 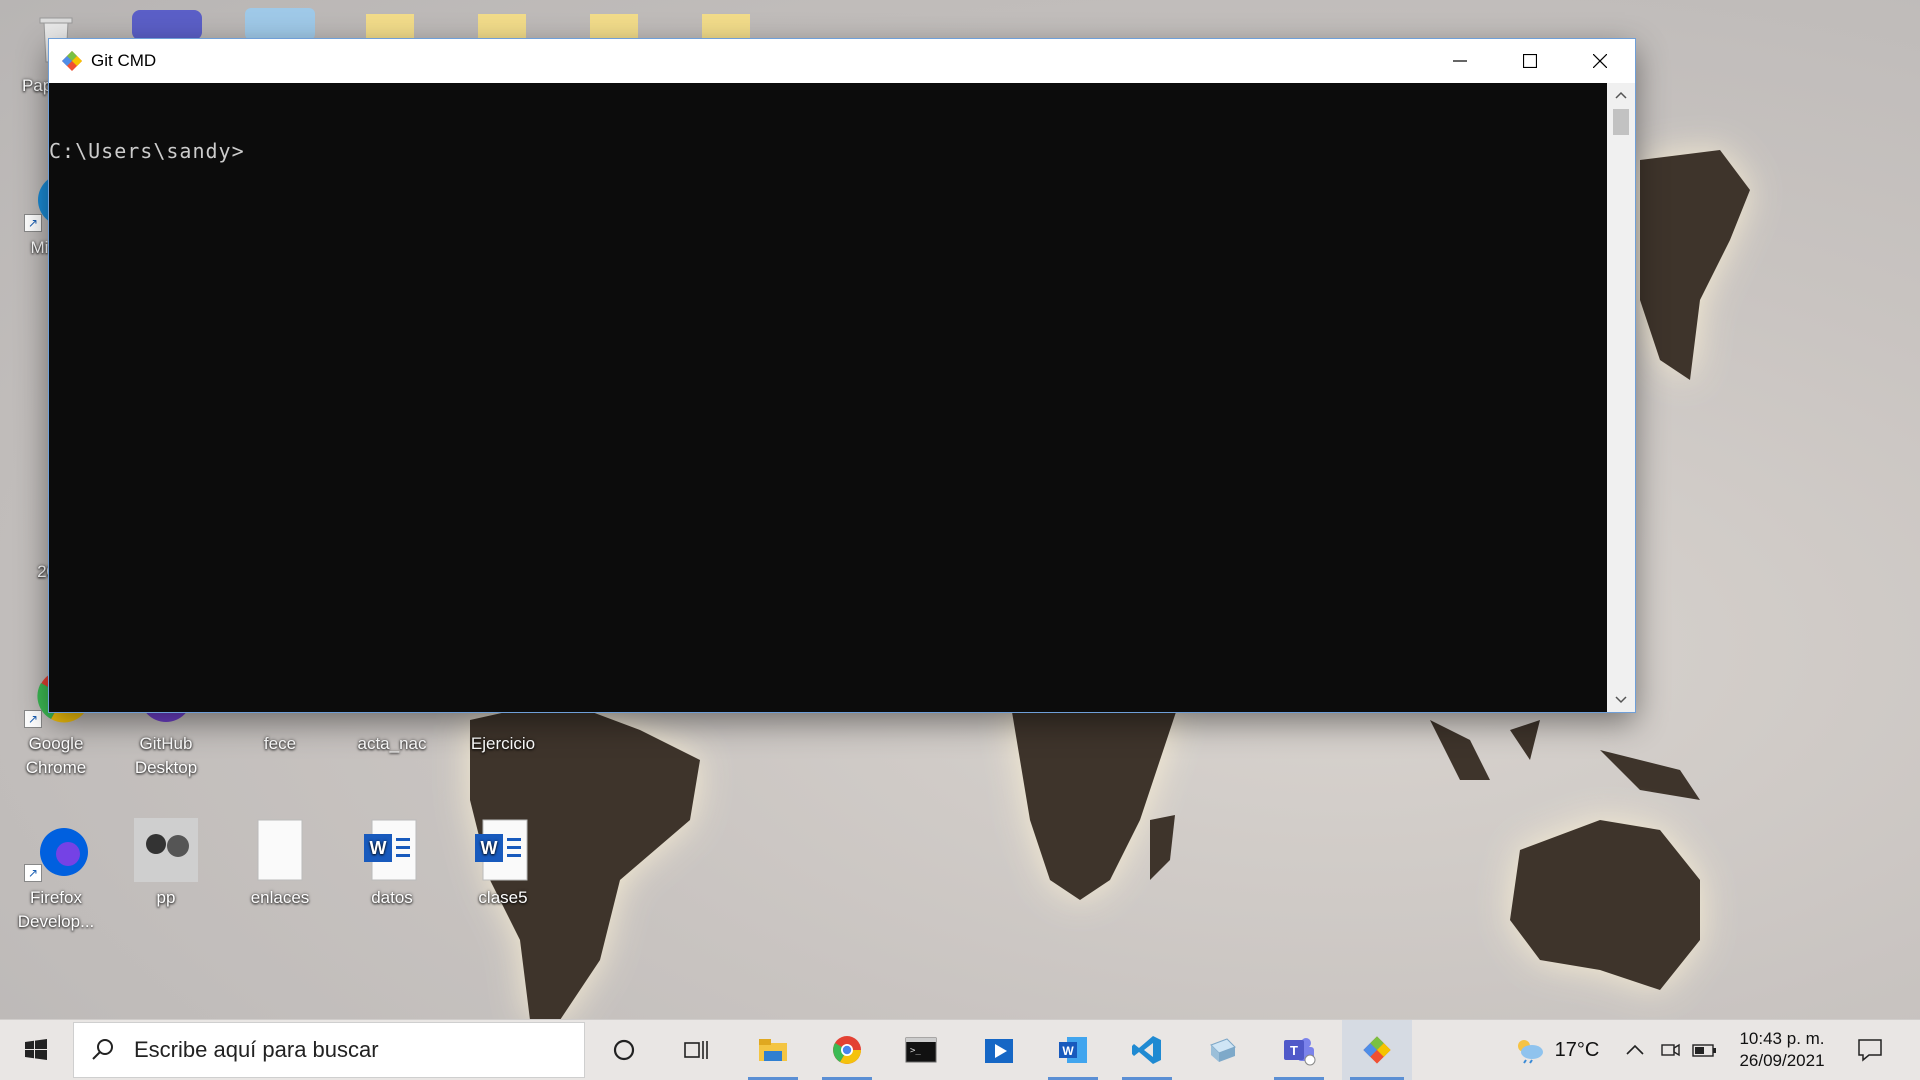 I want to click on weather-cloud-icon, so click(x=1530, y=1052).